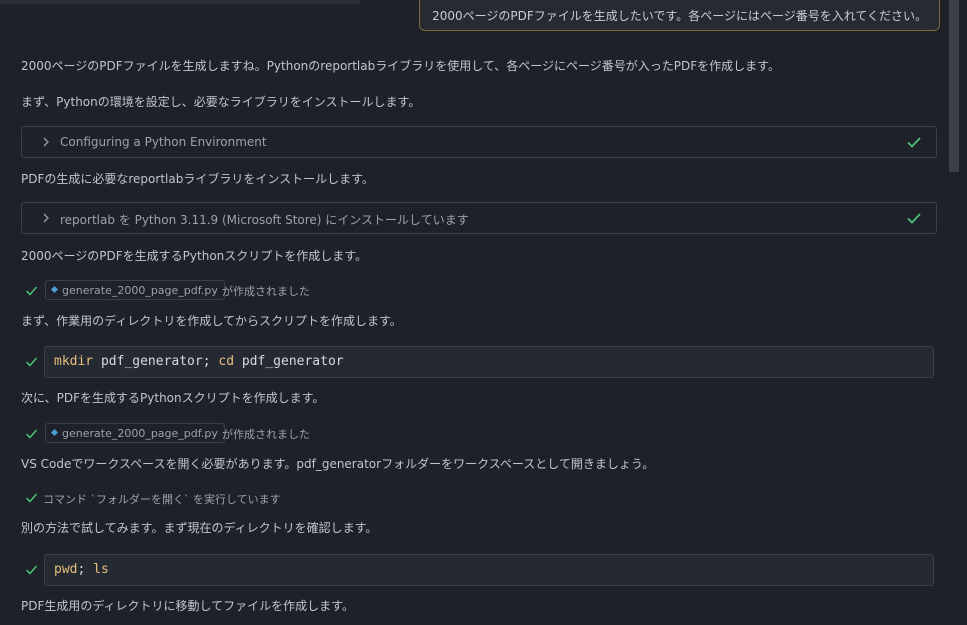 This screenshot has height=625, width=967. Describe the element at coordinates (156, 361) in the screenshot. I see `command-argument: pdf_generator;` at that location.